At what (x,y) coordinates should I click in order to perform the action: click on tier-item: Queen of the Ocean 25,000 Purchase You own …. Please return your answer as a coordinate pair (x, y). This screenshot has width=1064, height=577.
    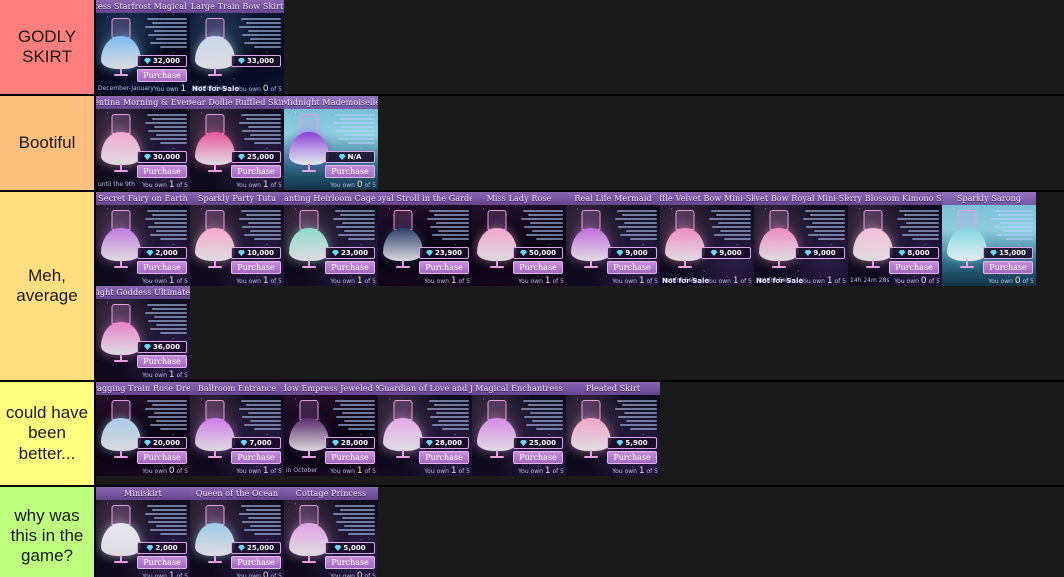
    Looking at the image, I should click on (237, 532).